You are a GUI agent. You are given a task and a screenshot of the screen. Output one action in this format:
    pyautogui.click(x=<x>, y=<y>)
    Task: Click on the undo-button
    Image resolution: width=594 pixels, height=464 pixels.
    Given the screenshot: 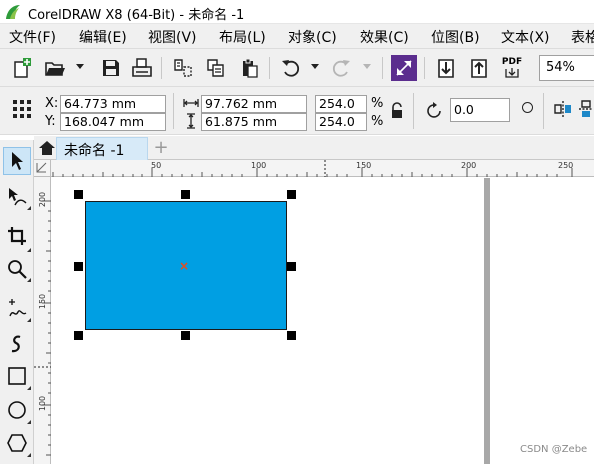 What is the action you would take?
    pyautogui.click(x=291, y=68)
    